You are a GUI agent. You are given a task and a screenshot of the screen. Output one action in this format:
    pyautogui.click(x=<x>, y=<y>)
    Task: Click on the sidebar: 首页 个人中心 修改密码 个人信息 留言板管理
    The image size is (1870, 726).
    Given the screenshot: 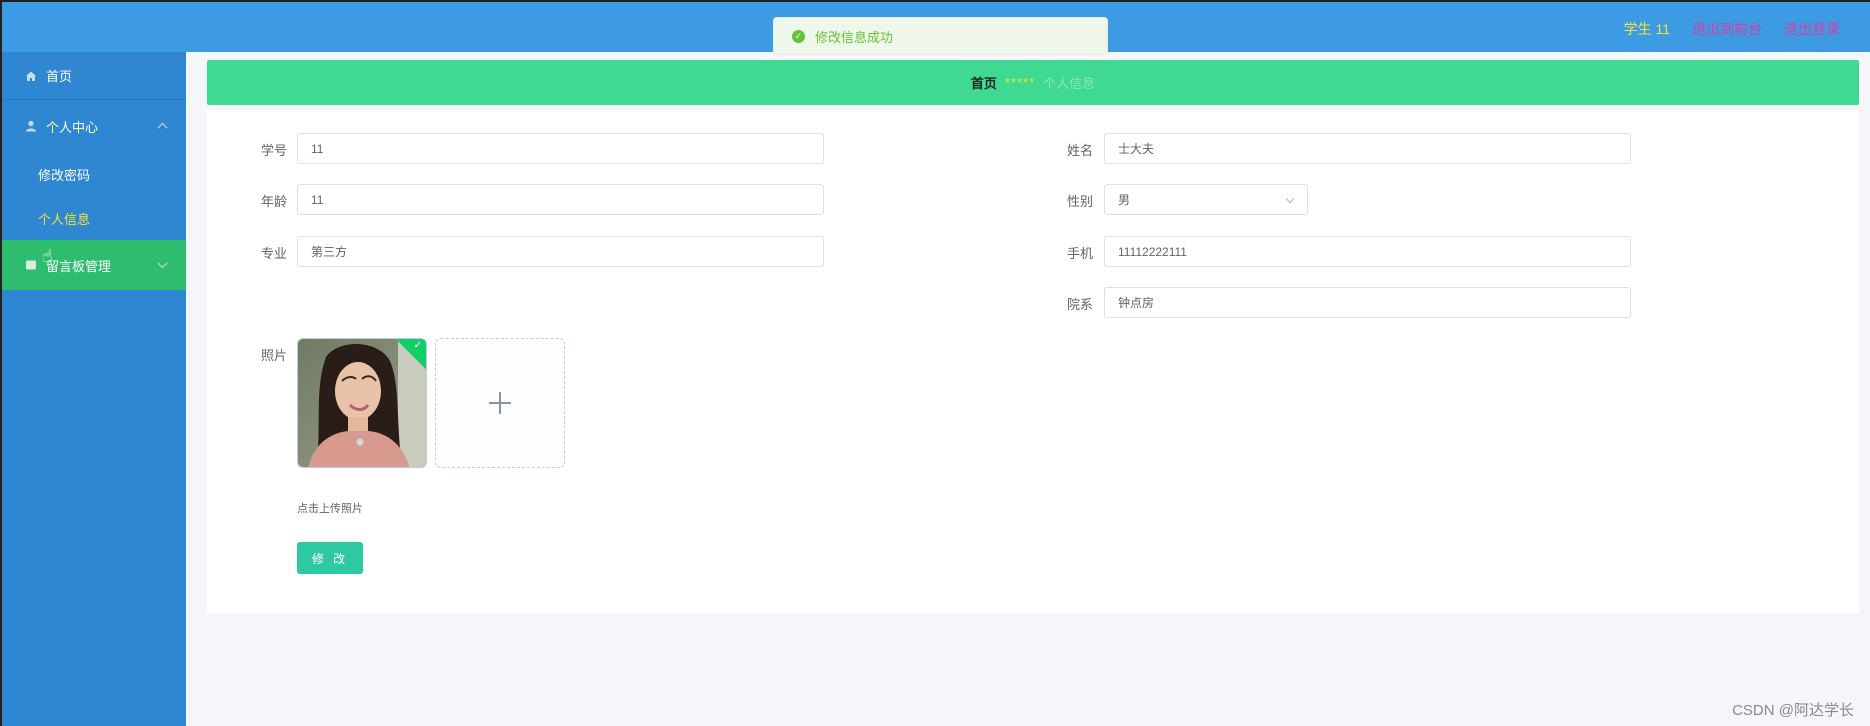 What is the action you would take?
    pyautogui.click(x=93, y=389)
    